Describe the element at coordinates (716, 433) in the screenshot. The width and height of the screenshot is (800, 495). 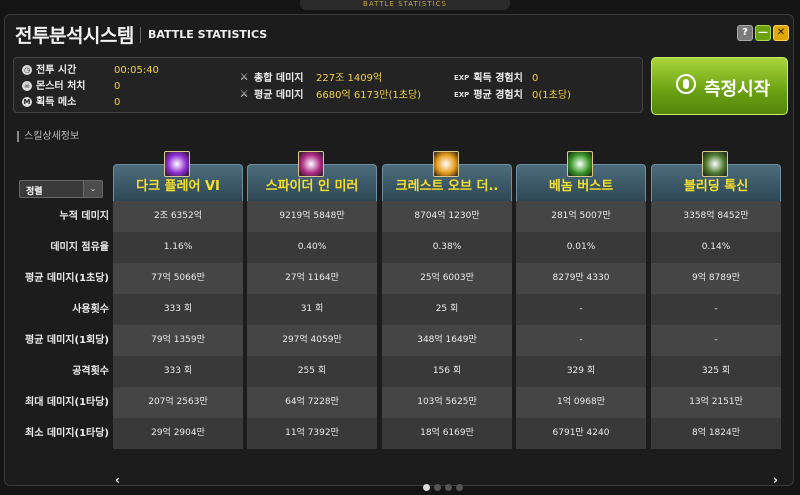
I see `stat-cell: 8억 1824만` at that location.